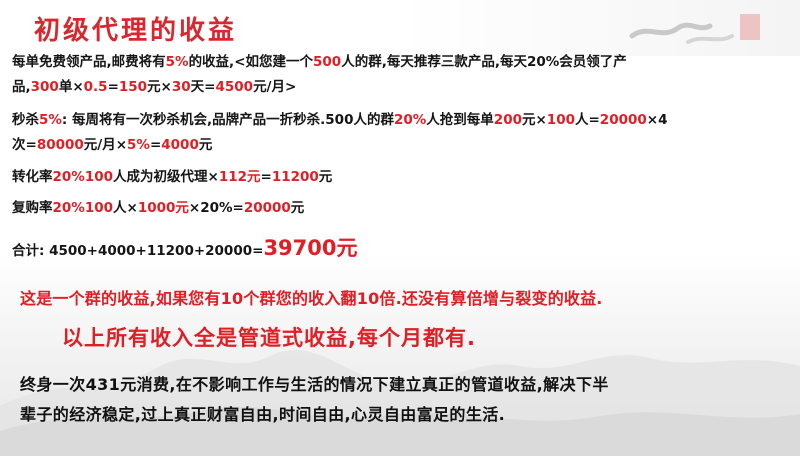 The height and width of the screenshot is (456, 800). Describe the element at coordinates (657, 120) in the screenshot. I see `text-segment: ×4` at that location.